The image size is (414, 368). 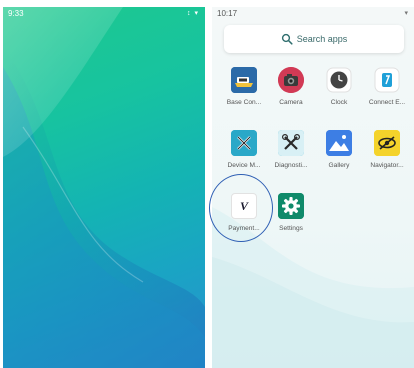 I want to click on app-gallery: Gallery, so click(x=339, y=149).